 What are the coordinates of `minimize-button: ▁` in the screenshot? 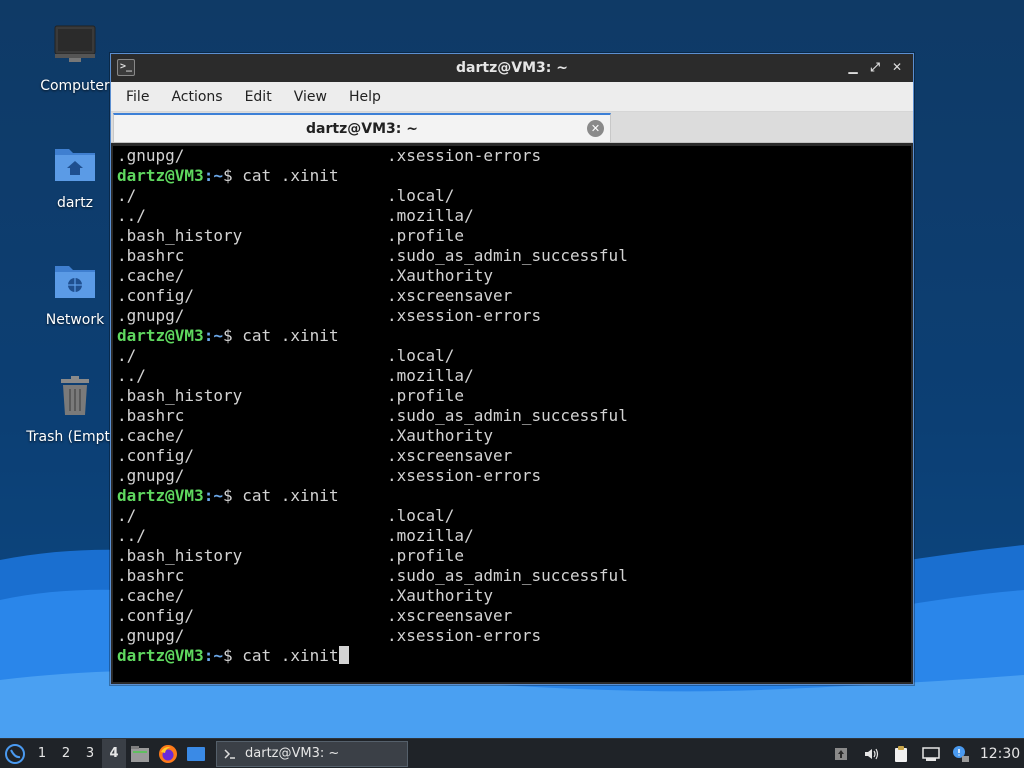 It's located at (853, 67).